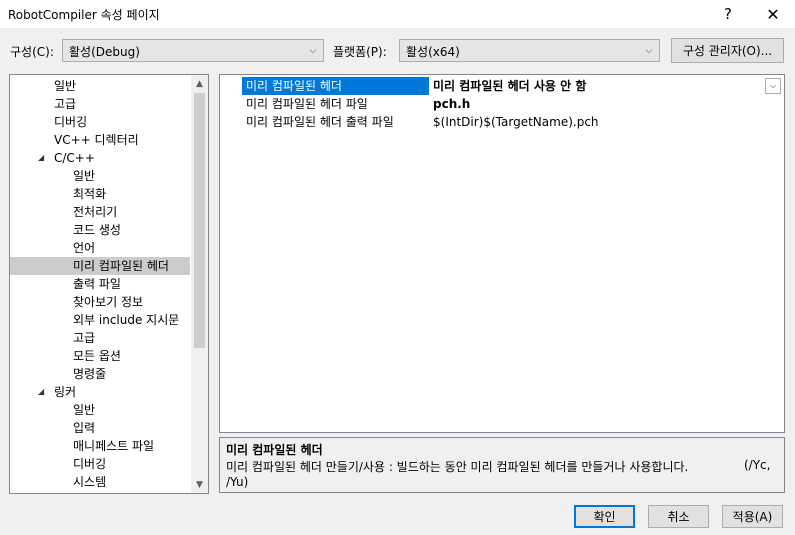 The image size is (795, 535). I want to click on tree-item-label: 매니페스트 파일, so click(114, 446).